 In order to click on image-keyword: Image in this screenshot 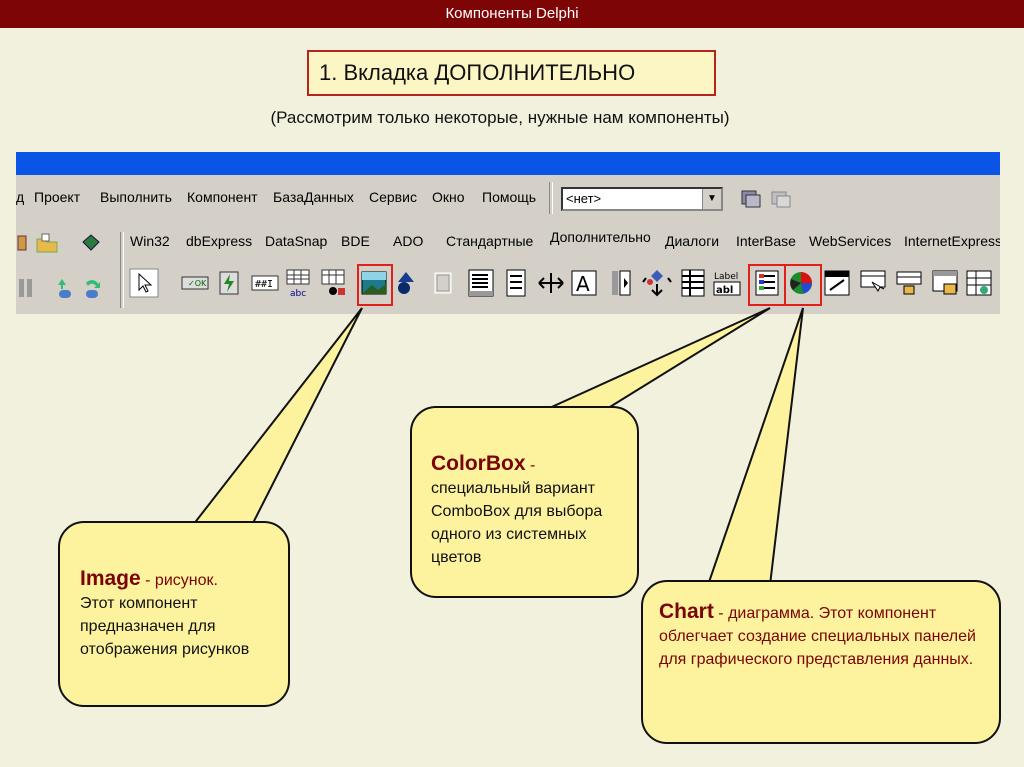, I will do `click(110, 578)`.